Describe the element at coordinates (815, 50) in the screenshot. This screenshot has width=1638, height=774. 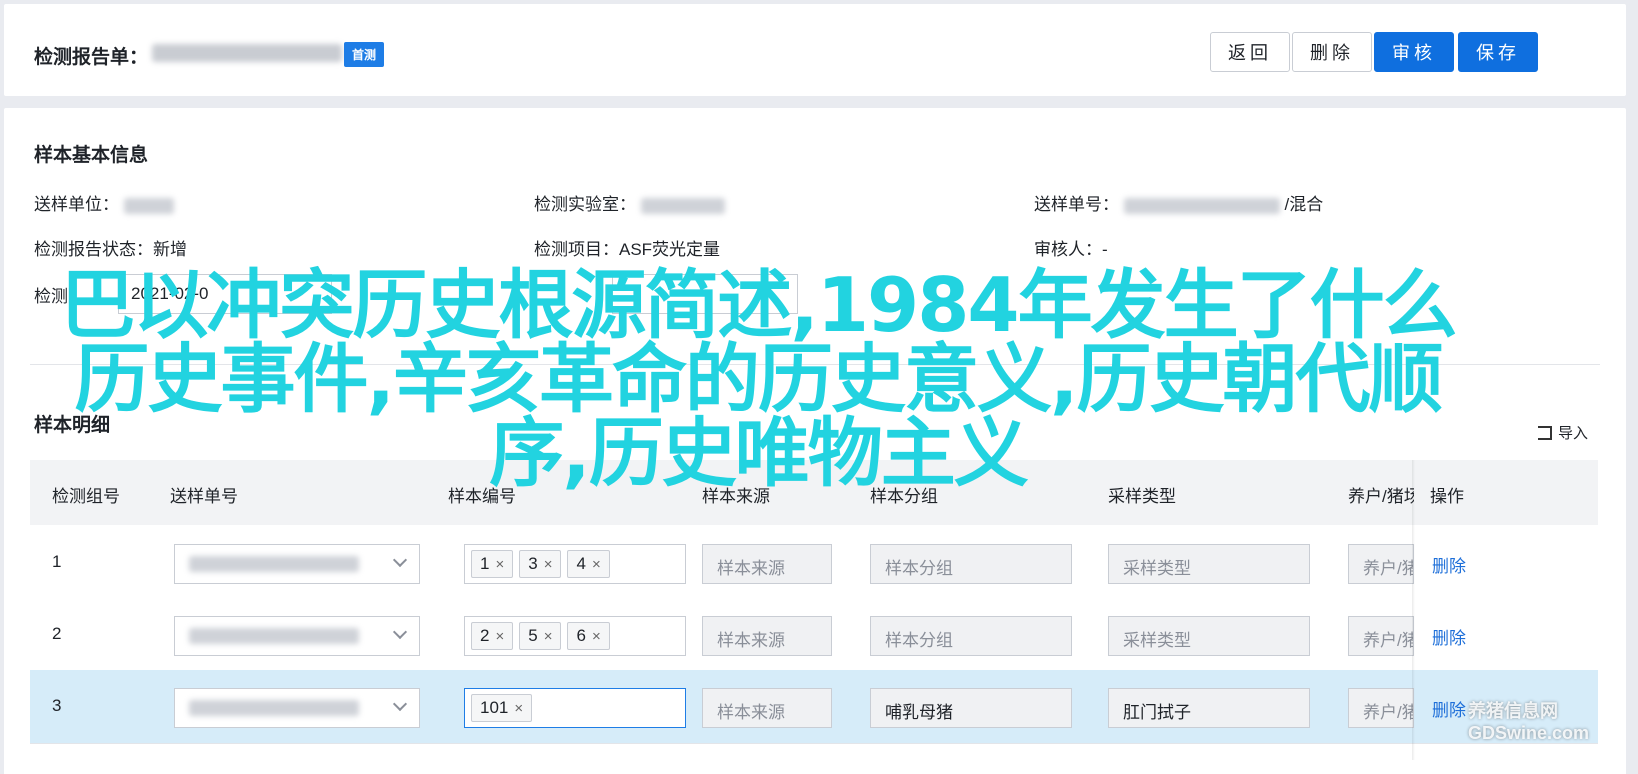
I see `report-header: 检测报告单： 首测 返回 删除 审核 保存` at that location.